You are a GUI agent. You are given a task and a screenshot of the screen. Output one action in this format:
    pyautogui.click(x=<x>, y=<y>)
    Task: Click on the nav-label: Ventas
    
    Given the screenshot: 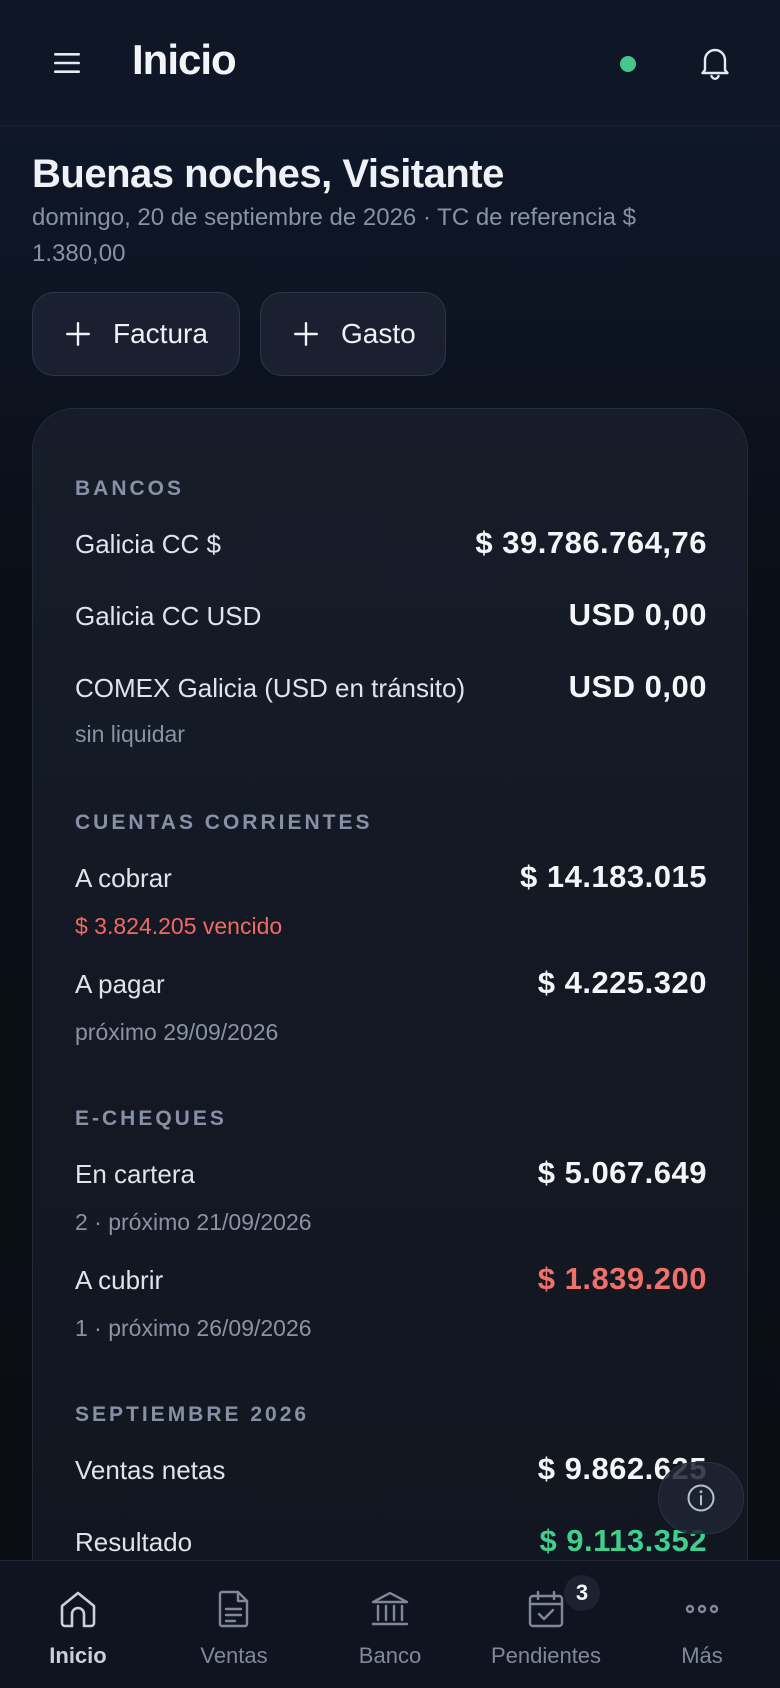 What is the action you would take?
    pyautogui.click(x=234, y=1655)
    